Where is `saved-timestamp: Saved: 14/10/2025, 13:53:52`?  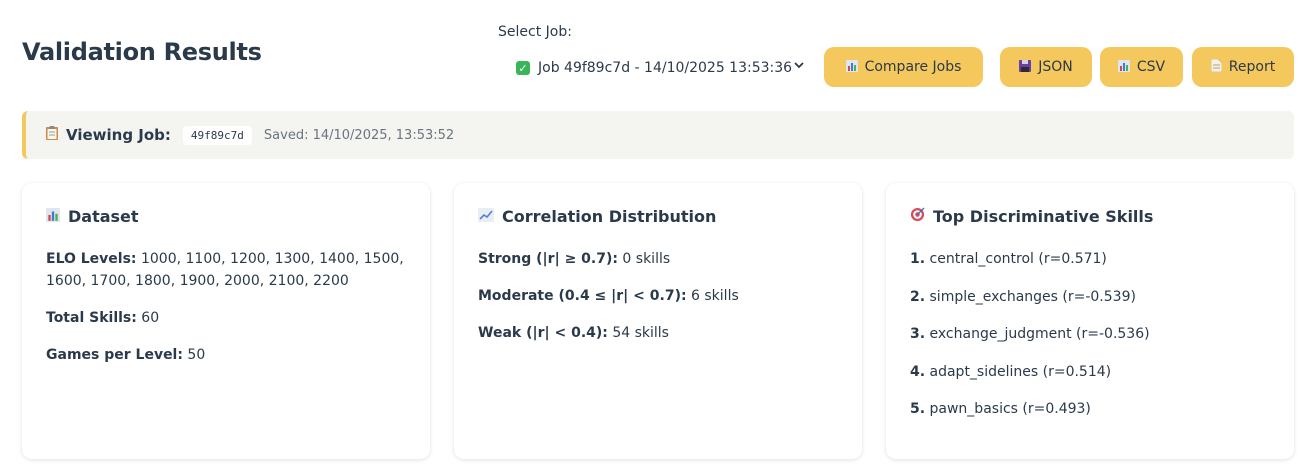 saved-timestamp: Saved: 14/10/2025, 13:53:52 is located at coordinates (359, 135).